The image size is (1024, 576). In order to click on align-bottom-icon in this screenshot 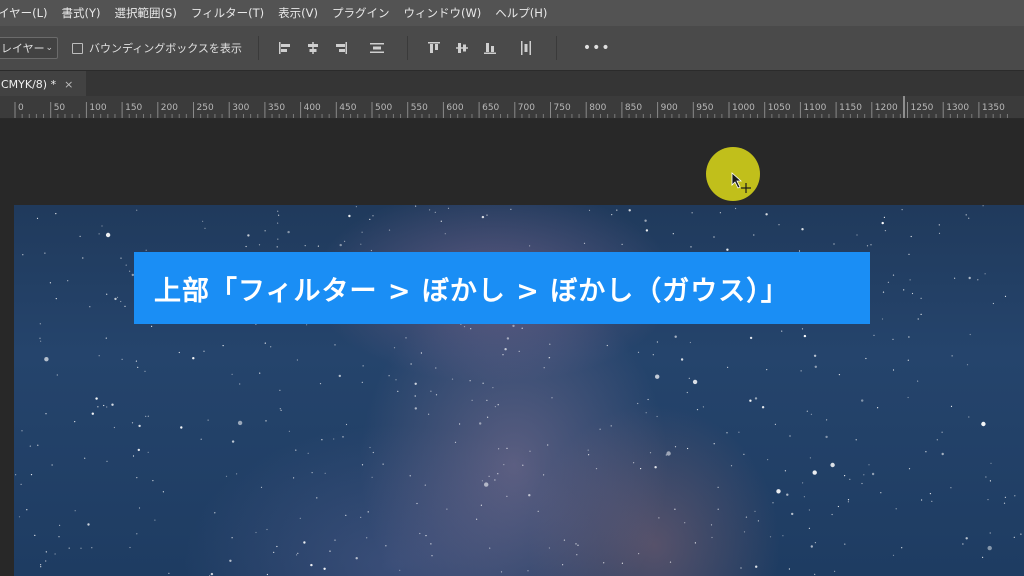, I will do `click(490, 48)`.